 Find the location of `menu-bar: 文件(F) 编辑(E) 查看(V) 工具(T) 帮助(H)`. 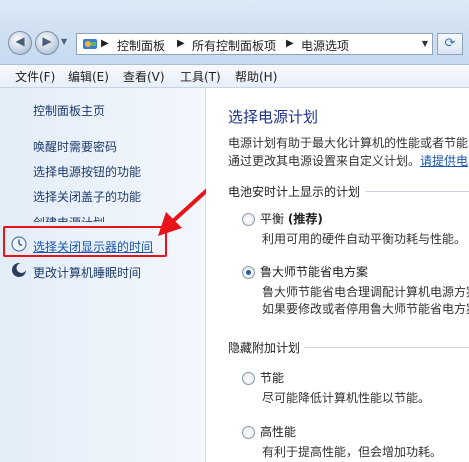

menu-bar: 文件(F) 编辑(E) 查看(V) 工具(T) 帮助(H) is located at coordinates (234, 76).